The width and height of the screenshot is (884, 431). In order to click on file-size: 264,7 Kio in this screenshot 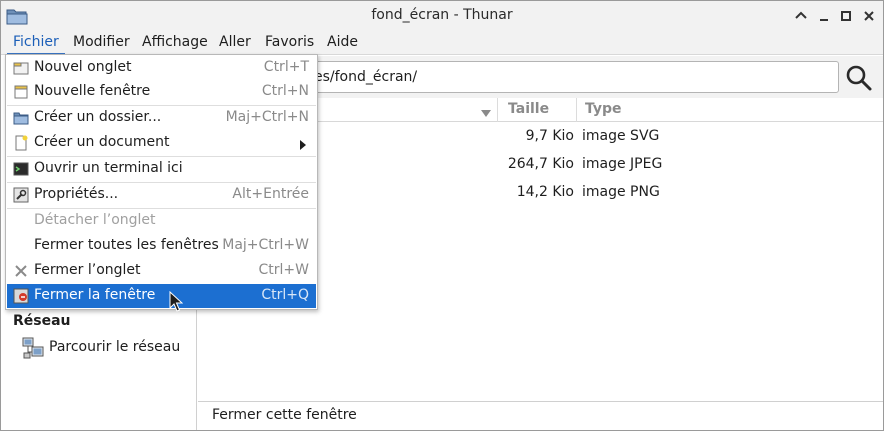, I will do `click(540, 164)`.